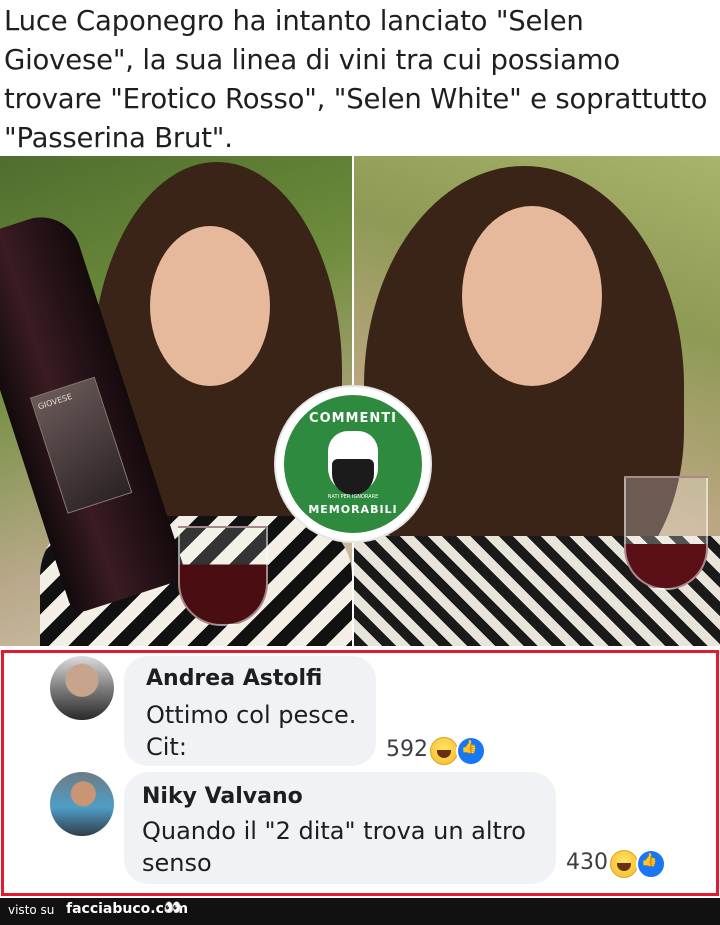  I want to click on logo-badge: COMMENTI NATI PER IGNORARE MEMORABILI, so click(353, 464).